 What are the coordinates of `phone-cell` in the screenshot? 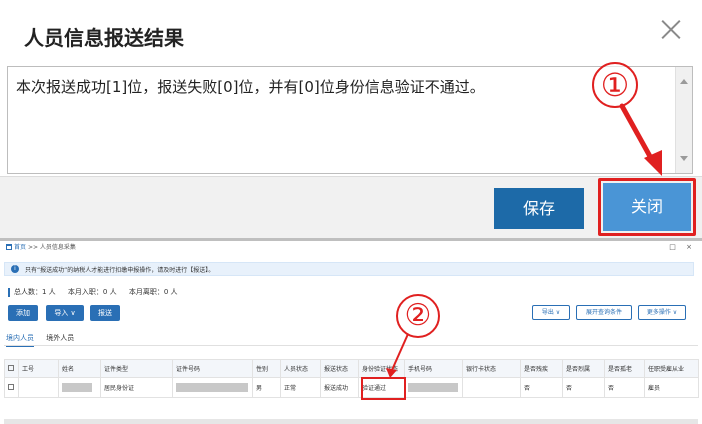 It's located at (433, 387).